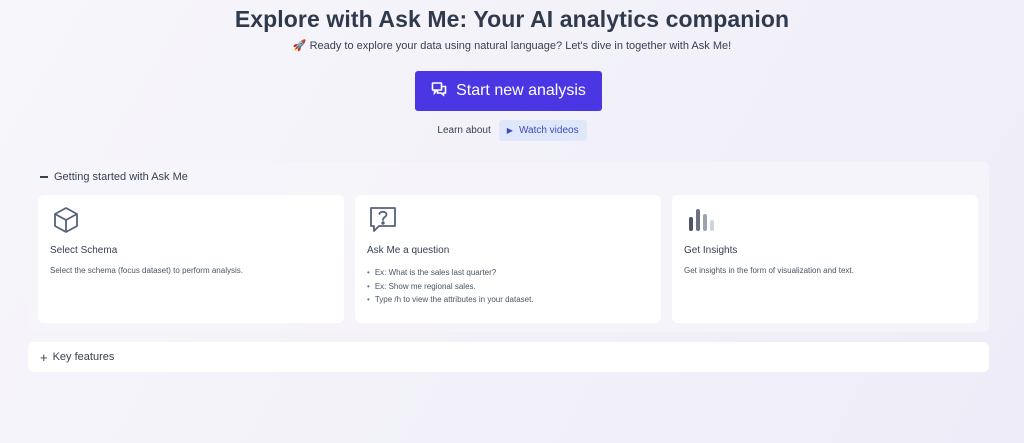 The image size is (1024, 443). What do you see at coordinates (66, 220) in the screenshot?
I see `cube-icon` at bounding box center [66, 220].